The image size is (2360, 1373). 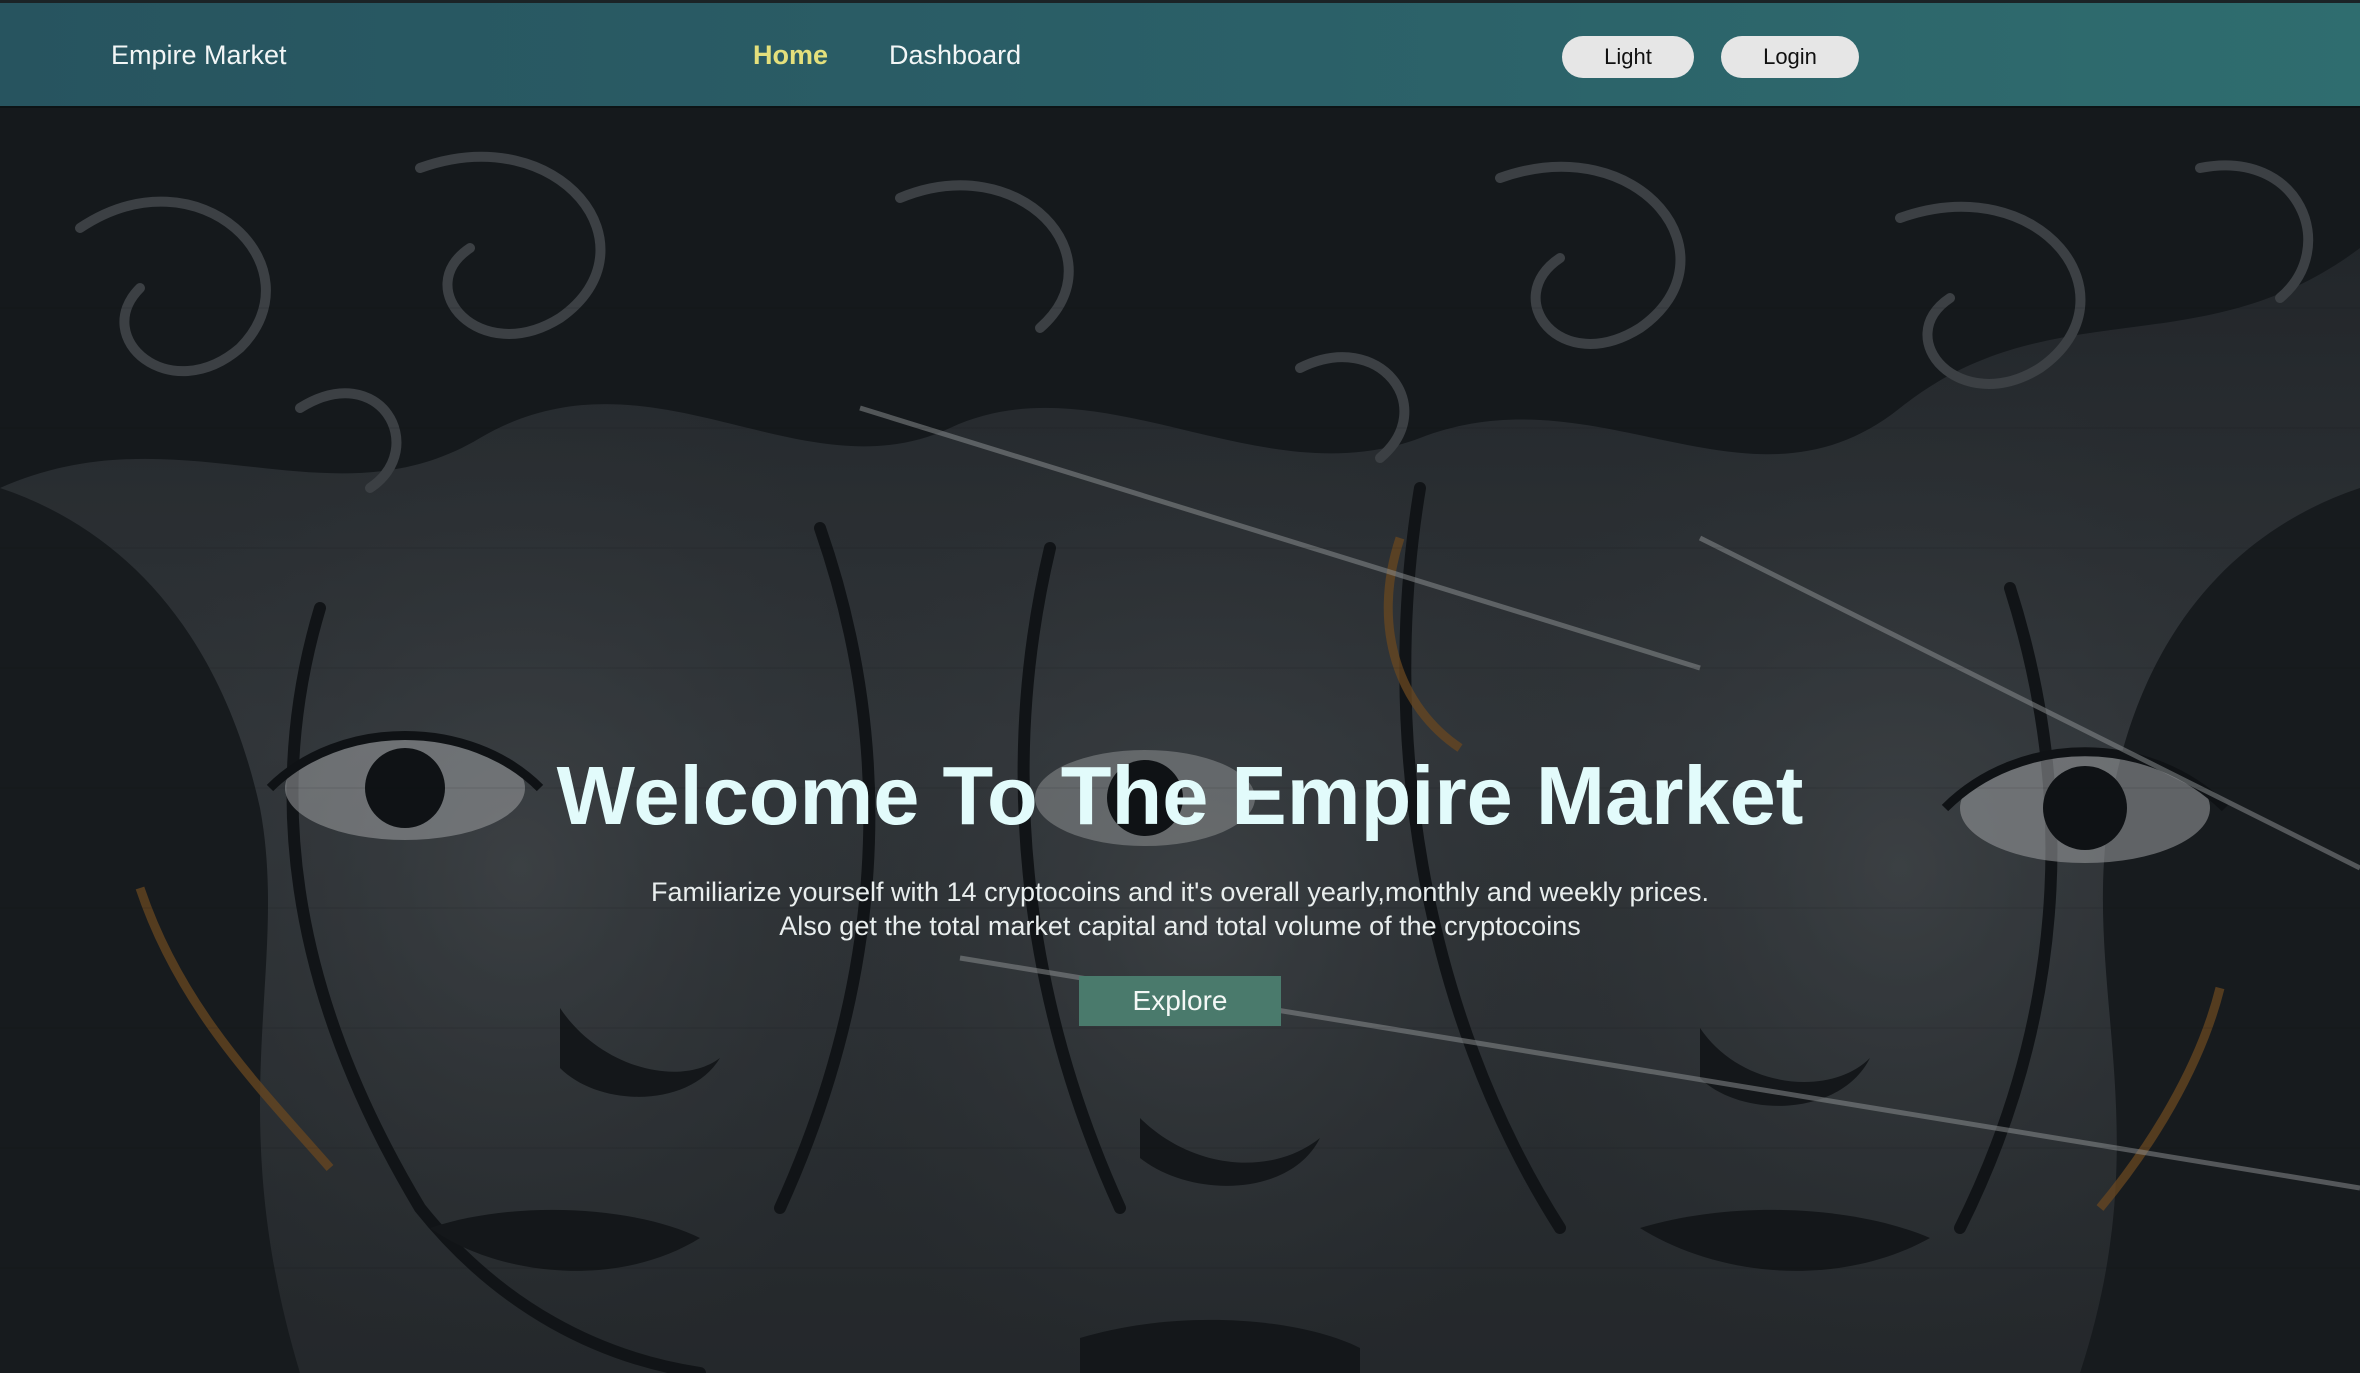 What do you see at coordinates (790, 55) in the screenshot?
I see `nav-link-home: Home` at bounding box center [790, 55].